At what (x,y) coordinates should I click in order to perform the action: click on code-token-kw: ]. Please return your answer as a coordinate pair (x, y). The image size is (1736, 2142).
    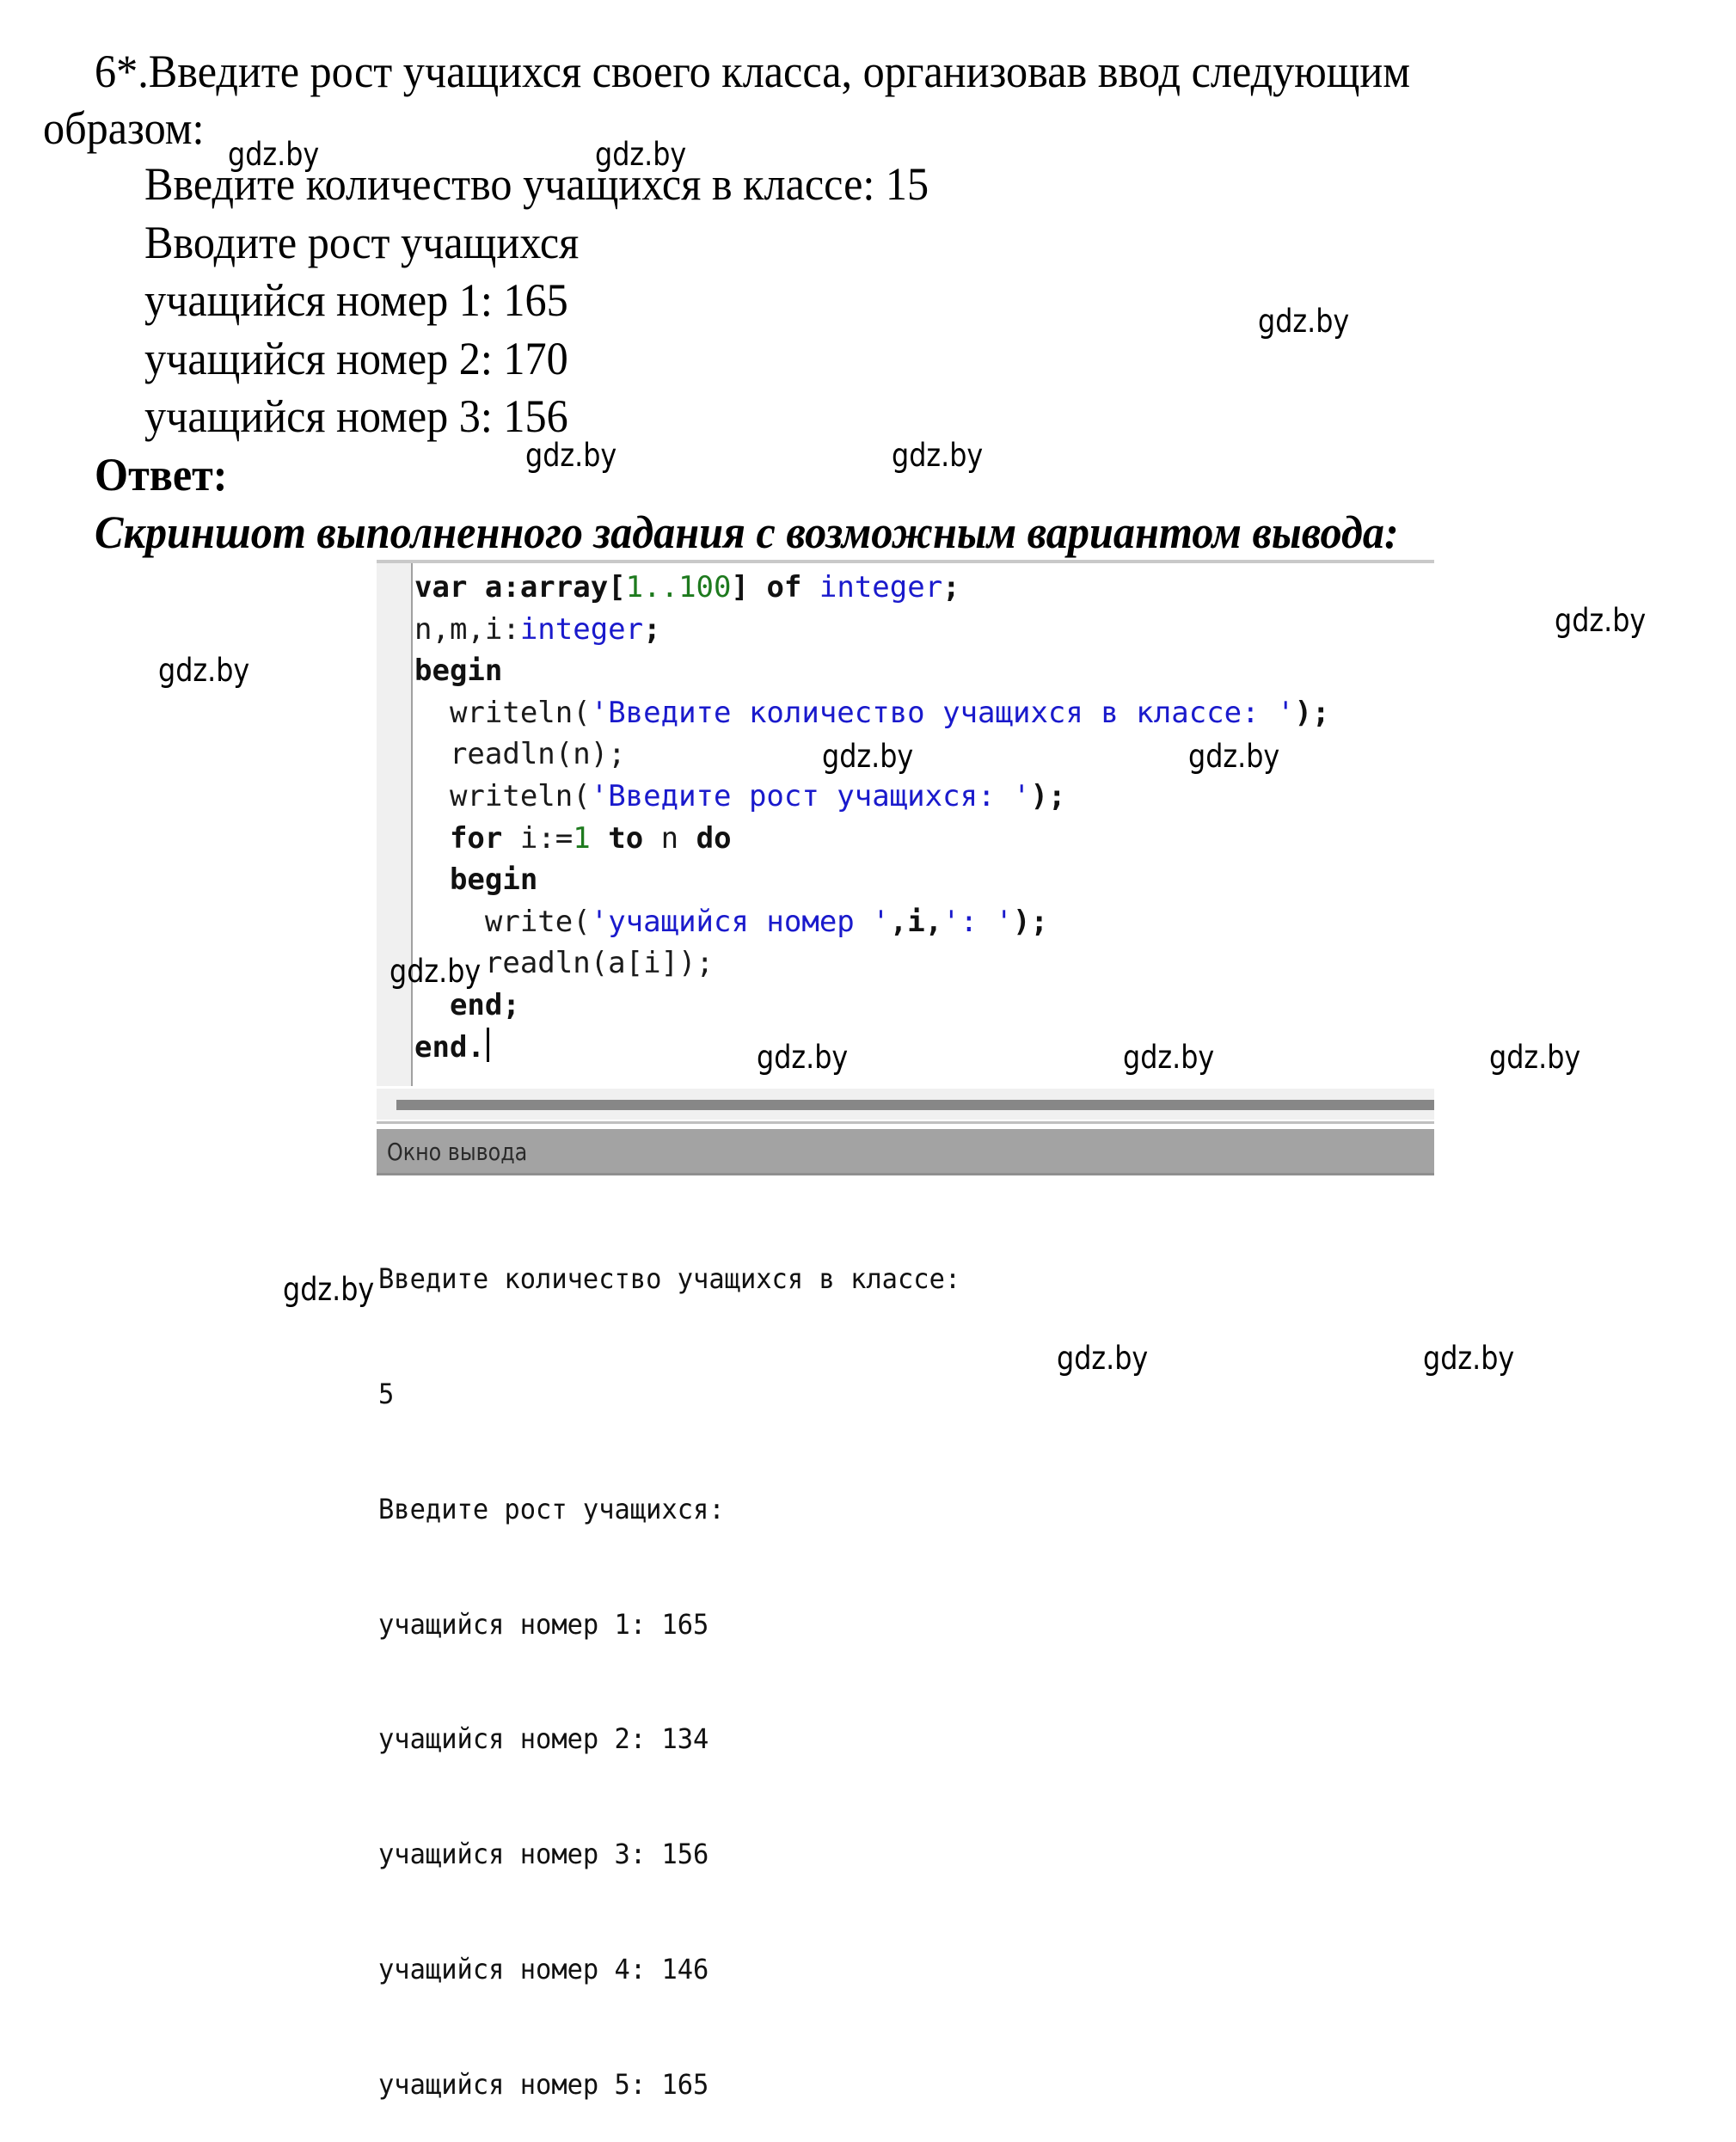
    Looking at the image, I should click on (749, 587).